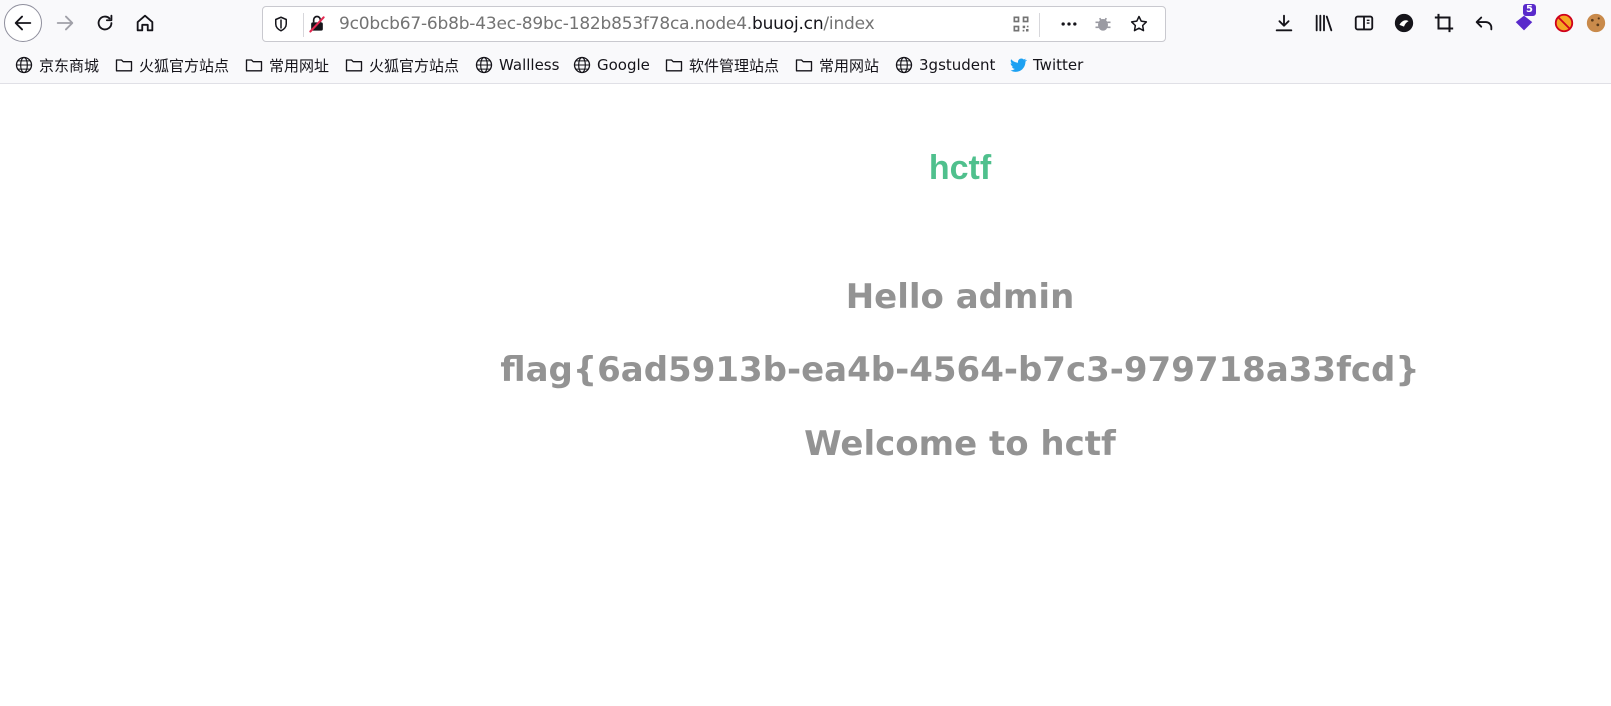 The width and height of the screenshot is (1611, 706). I want to click on bookmark-label: 常用网站, so click(849, 65).